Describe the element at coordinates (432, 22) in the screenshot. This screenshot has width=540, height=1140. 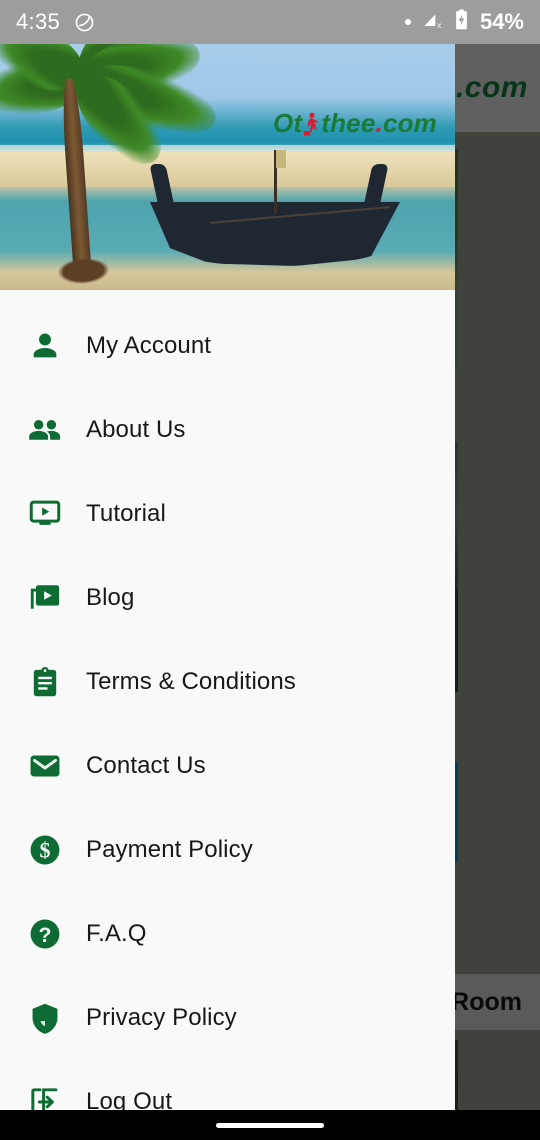
I see `signal-no-service-icon: x` at that location.